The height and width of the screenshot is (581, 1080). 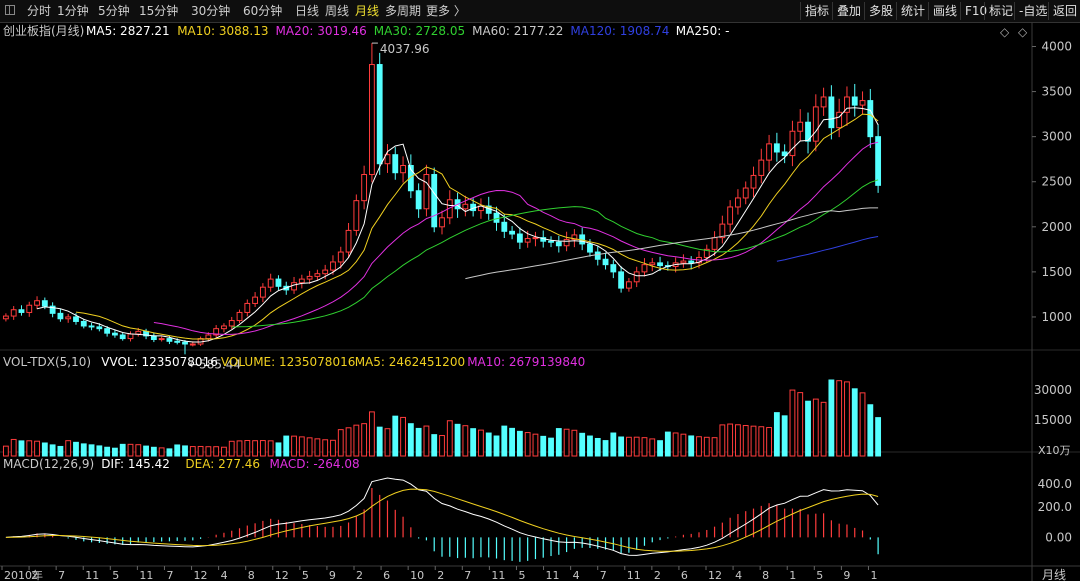 What do you see at coordinates (48, 464) in the screenshot?
I see `macd-legend-0: MACD(12,26,9)` at bounding box center [48, 464].